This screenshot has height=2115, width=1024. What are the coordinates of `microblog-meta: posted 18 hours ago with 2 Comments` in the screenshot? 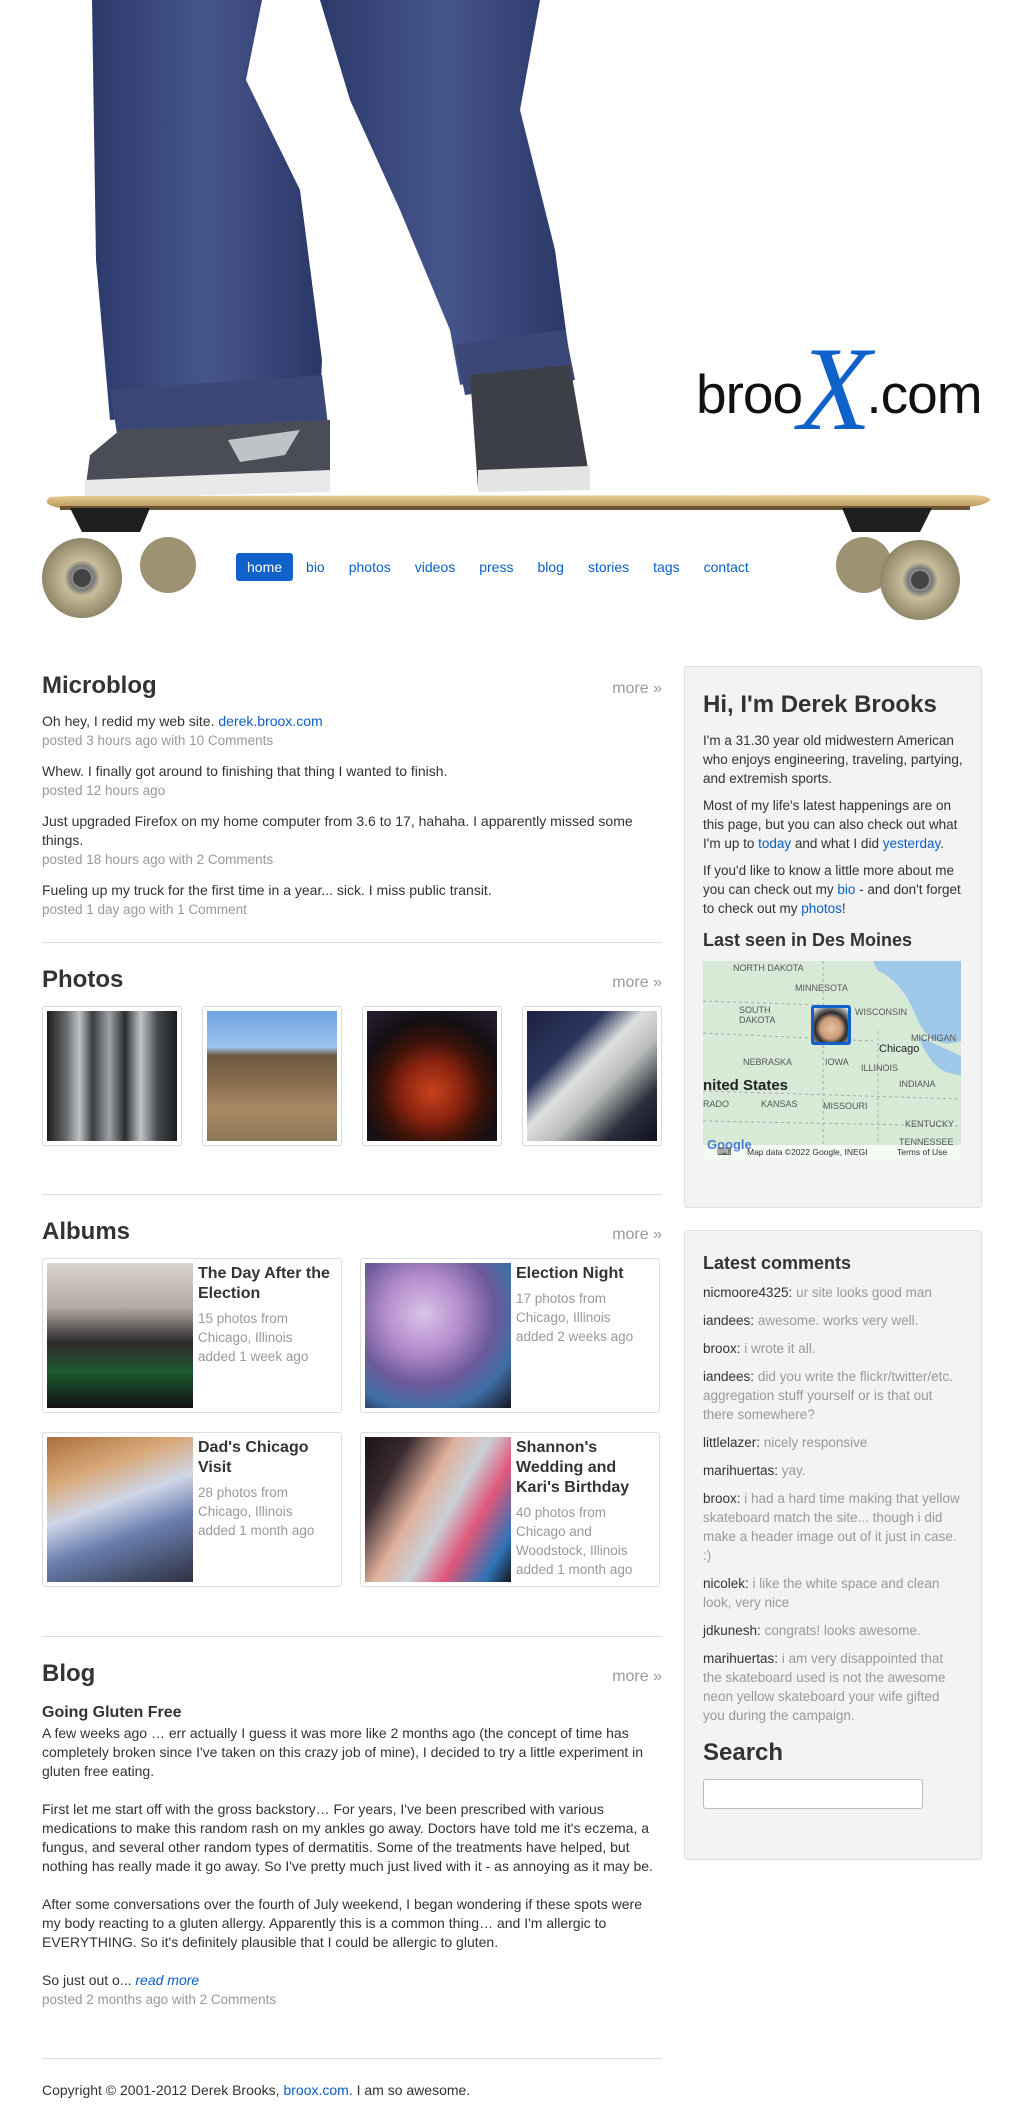 It's located at (352, 859).